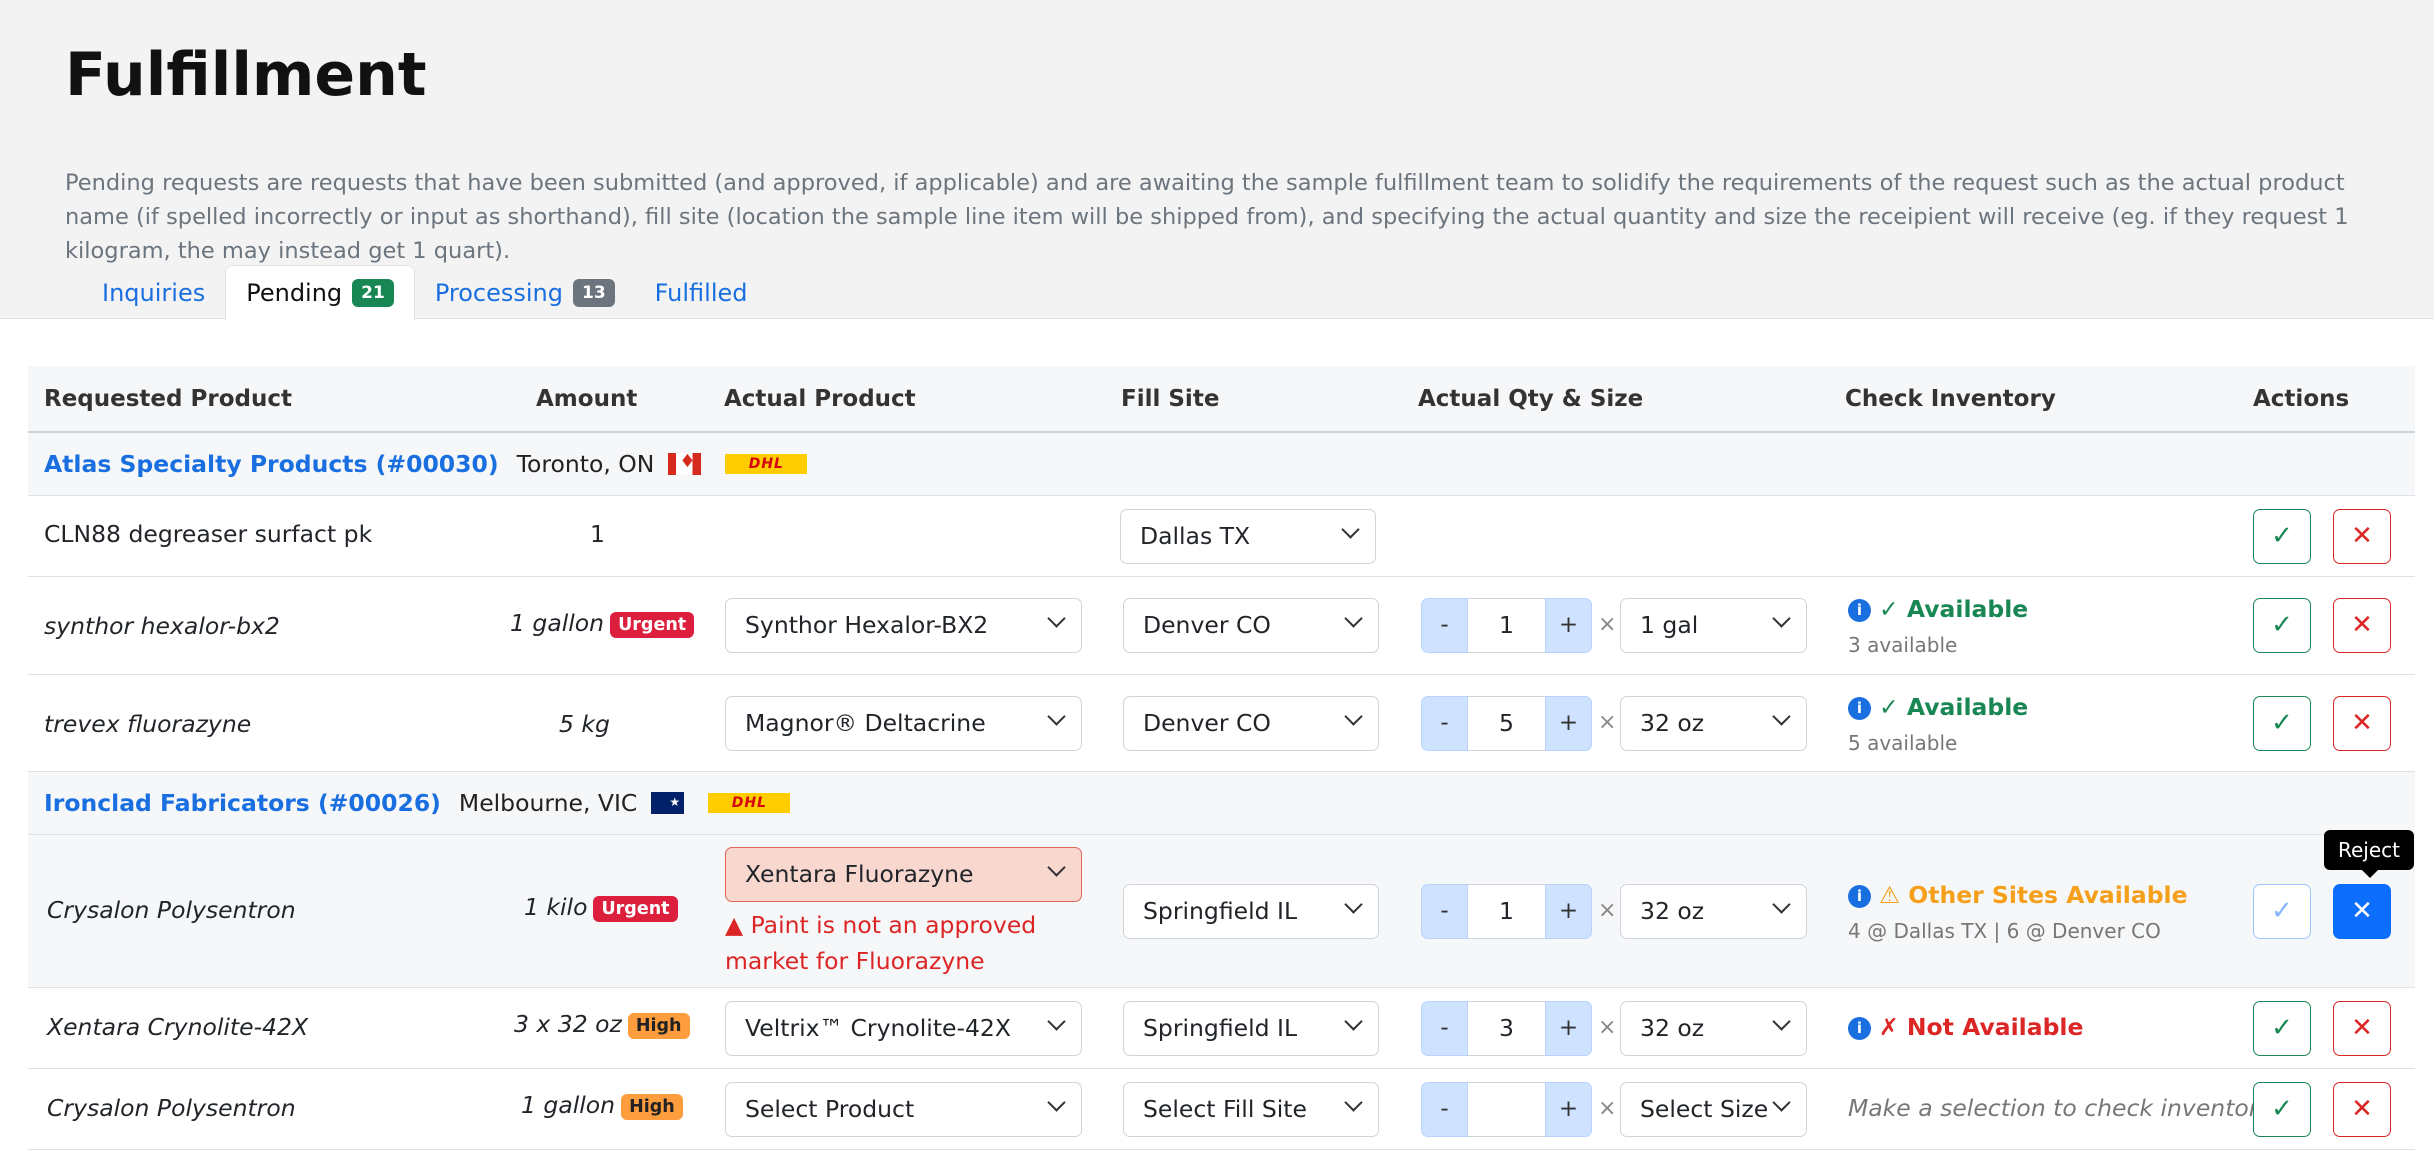  What do you see at coordinates (1938, 609) in the screenshot?
I see `inventory-status: i ✓ Available` at bounding box center [1938, 609].